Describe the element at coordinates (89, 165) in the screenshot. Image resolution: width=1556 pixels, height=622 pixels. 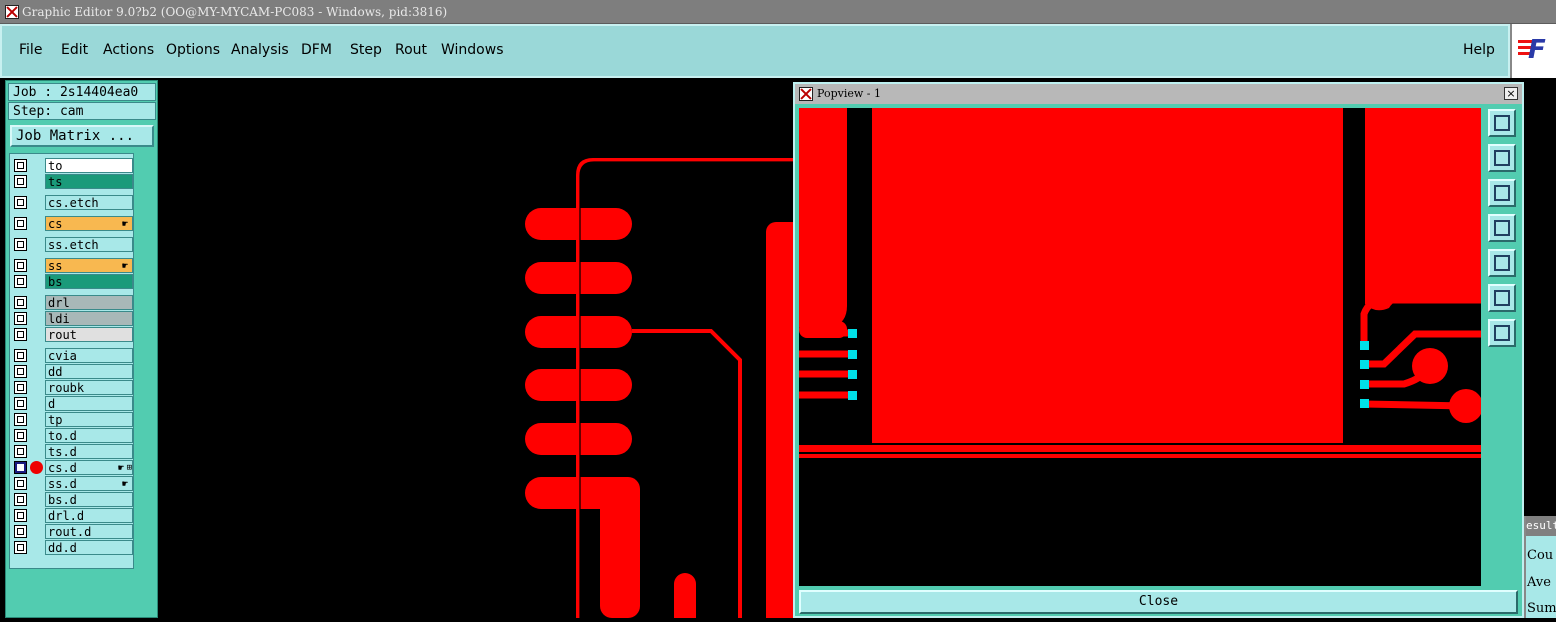
I see `layer-name: to` at that location.